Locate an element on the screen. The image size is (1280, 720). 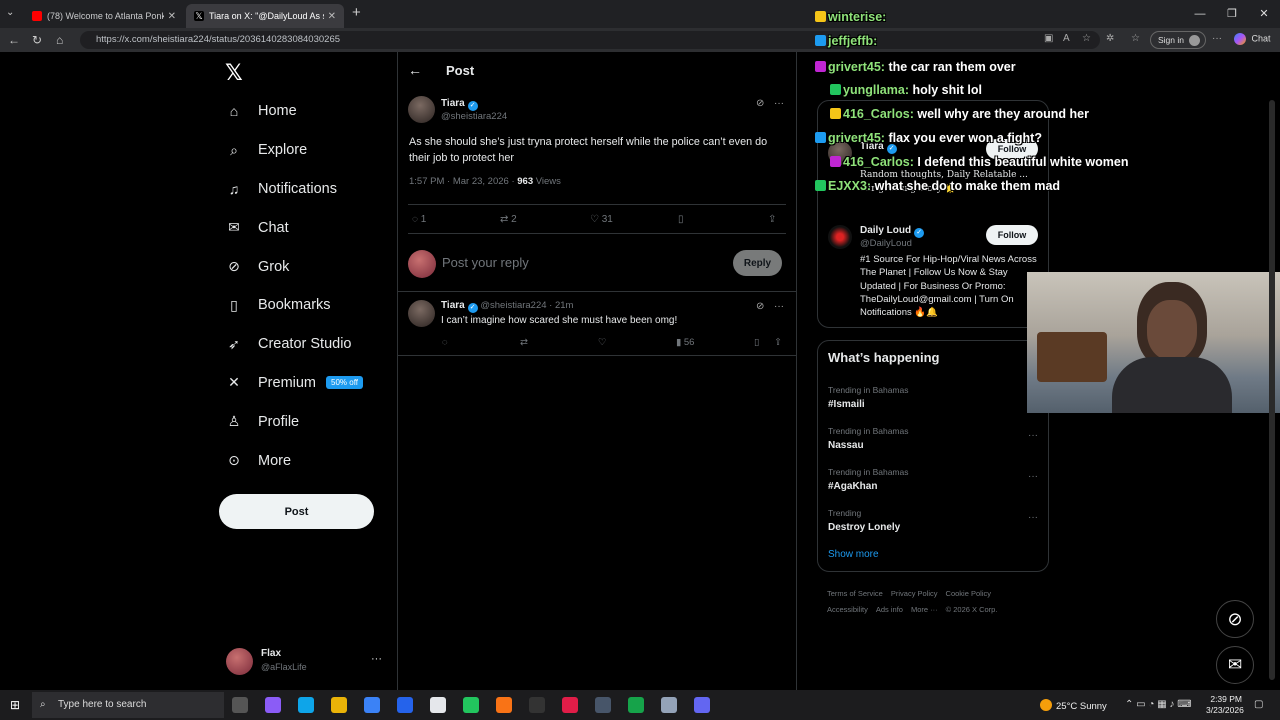
footer-link: Accessibility is located at coordinates (847, 609).